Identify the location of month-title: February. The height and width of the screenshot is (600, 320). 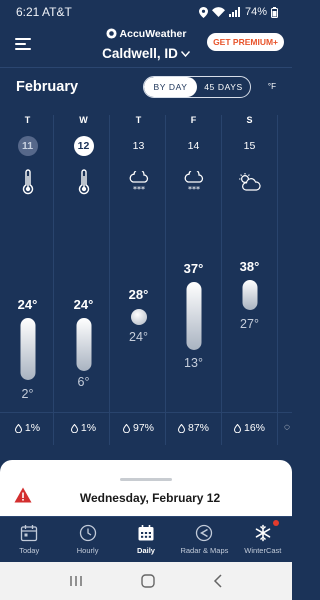
(47, 87).